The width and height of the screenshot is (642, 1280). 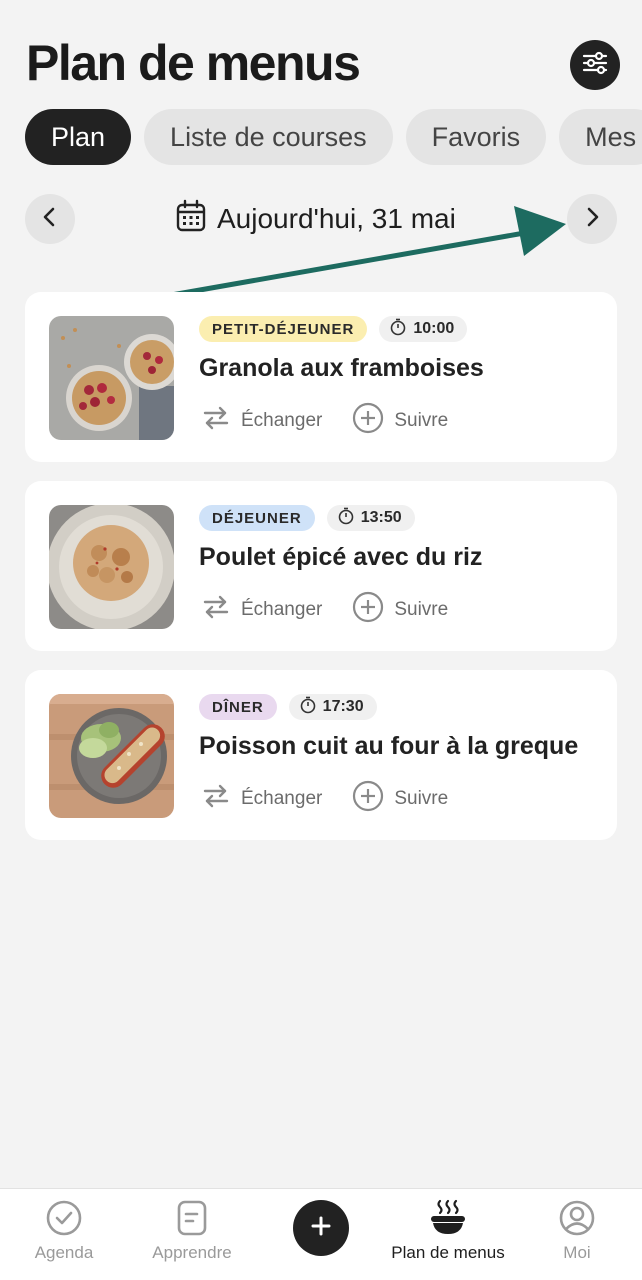 What do you see at coordinates (448, 1252) in the screenshot?
I see `nav-label: Plan de menus` at bounding box center [448, 1252].